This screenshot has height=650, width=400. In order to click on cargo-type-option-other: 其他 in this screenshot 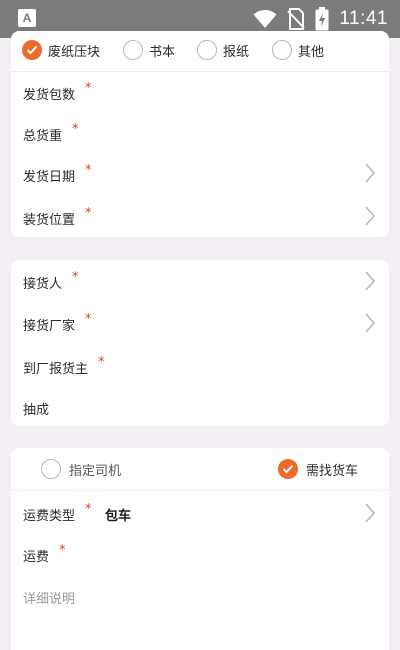, I will do `click(298, 50)`.